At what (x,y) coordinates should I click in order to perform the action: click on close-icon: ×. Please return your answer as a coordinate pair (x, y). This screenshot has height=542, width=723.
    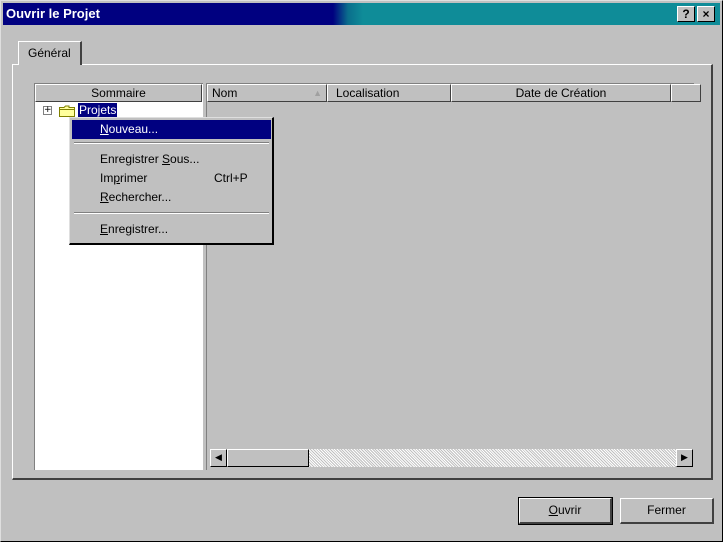
    Looking at the image, I should click on (706, 14).